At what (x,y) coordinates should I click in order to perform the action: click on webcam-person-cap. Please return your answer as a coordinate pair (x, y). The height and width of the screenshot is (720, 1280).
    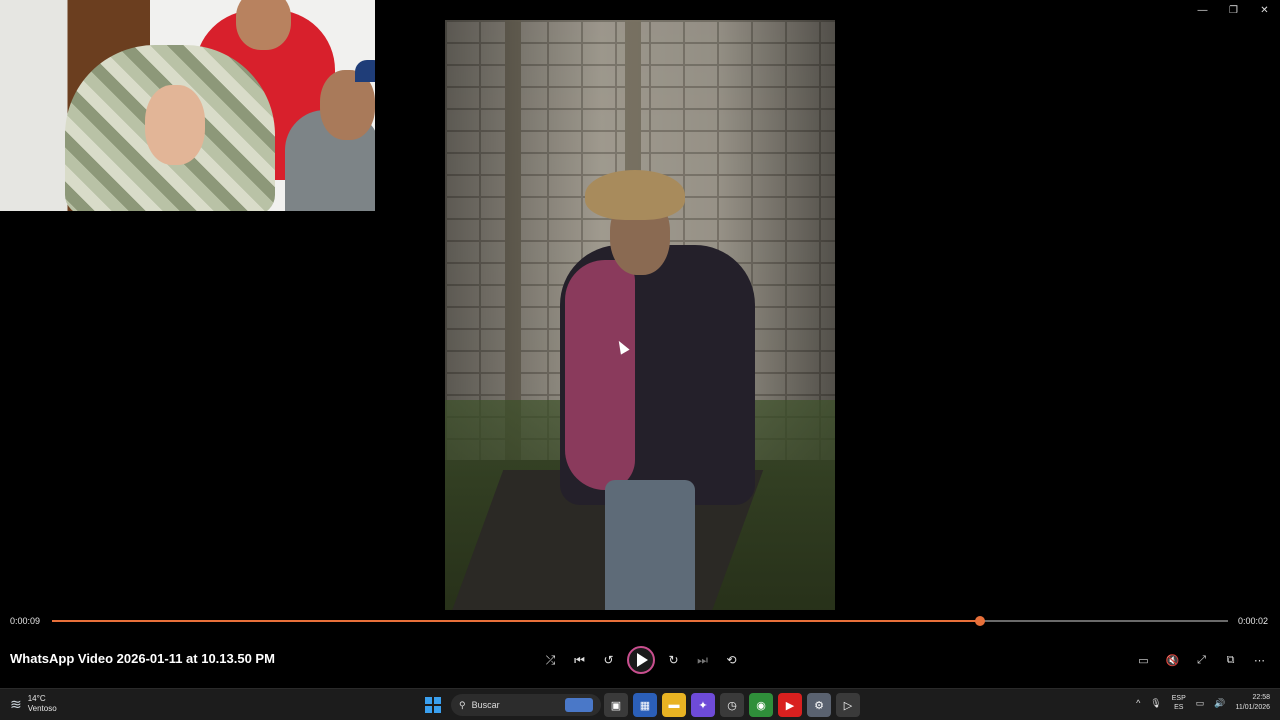
    Looking at the image, I should click on (365, 71).